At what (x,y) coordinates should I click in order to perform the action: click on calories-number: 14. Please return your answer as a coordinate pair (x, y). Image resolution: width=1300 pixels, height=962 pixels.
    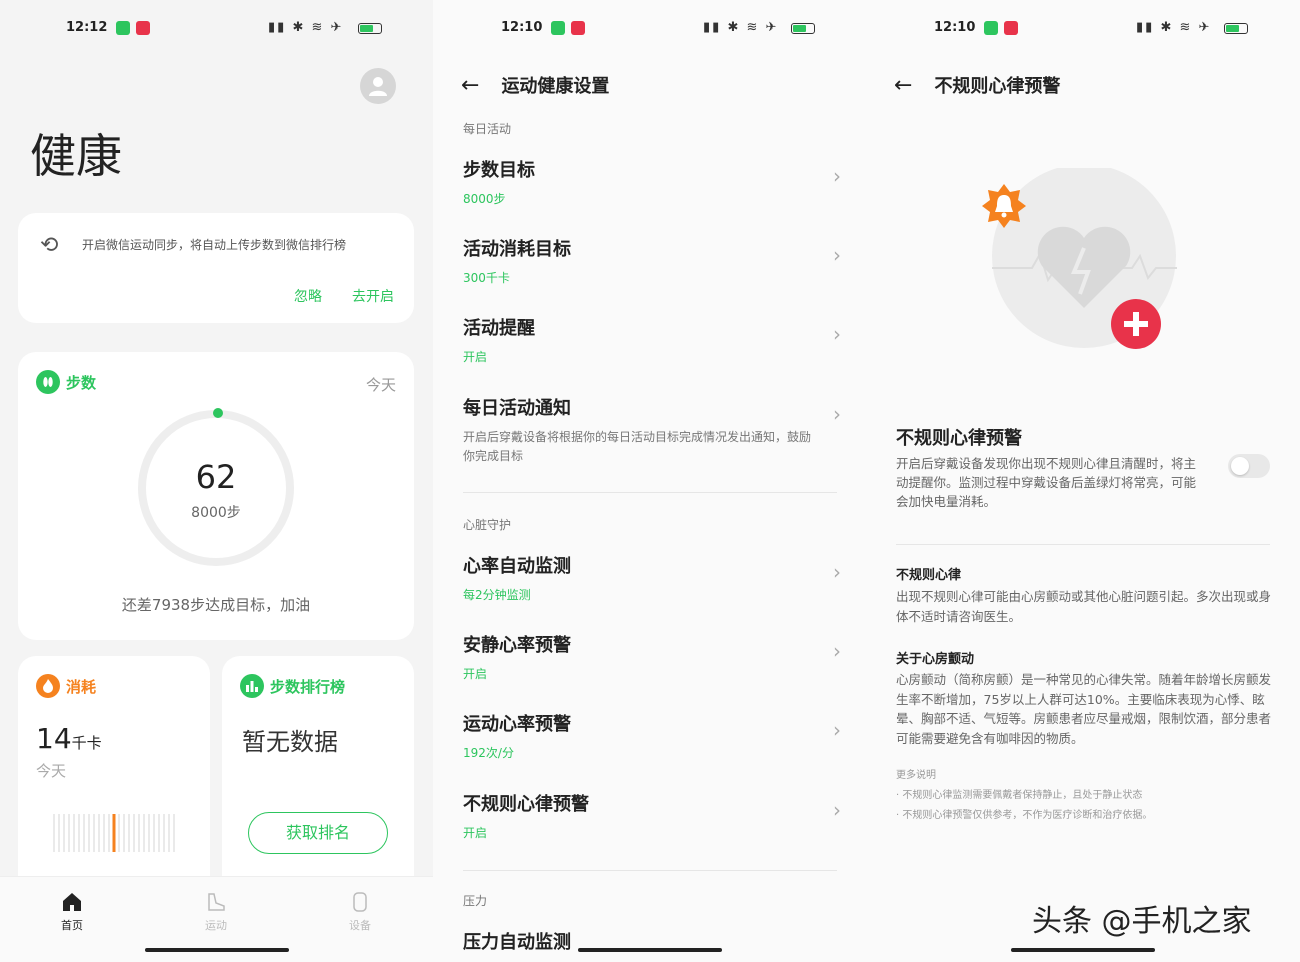
    Looking at the image, I should click on (54, 738).